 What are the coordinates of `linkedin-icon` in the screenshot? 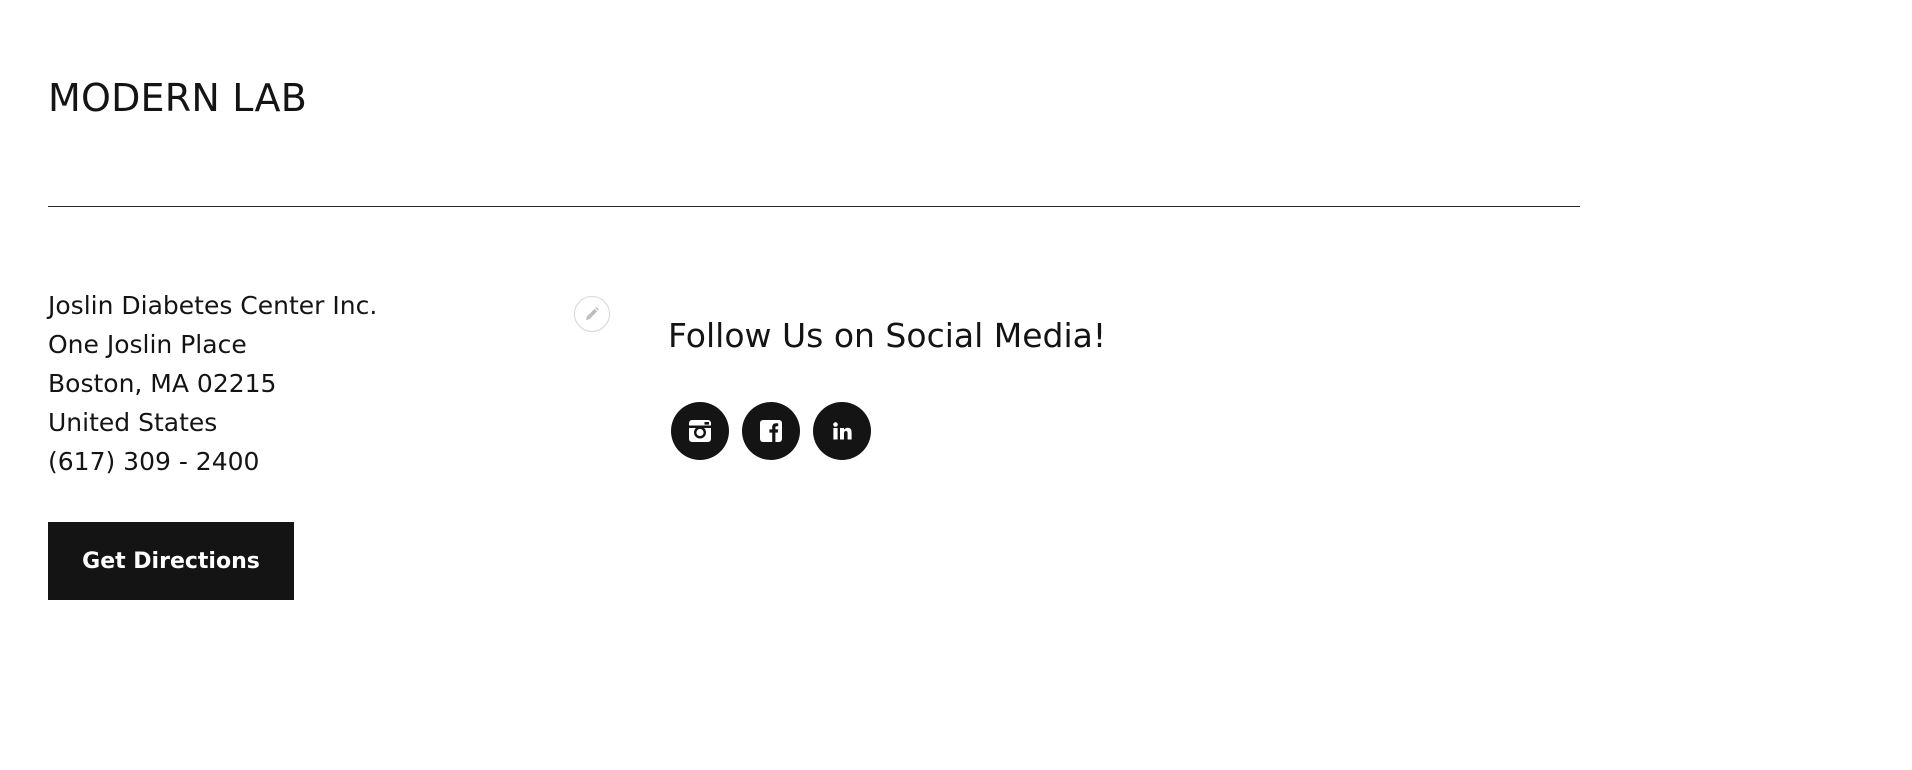 It's located at (842, 431).